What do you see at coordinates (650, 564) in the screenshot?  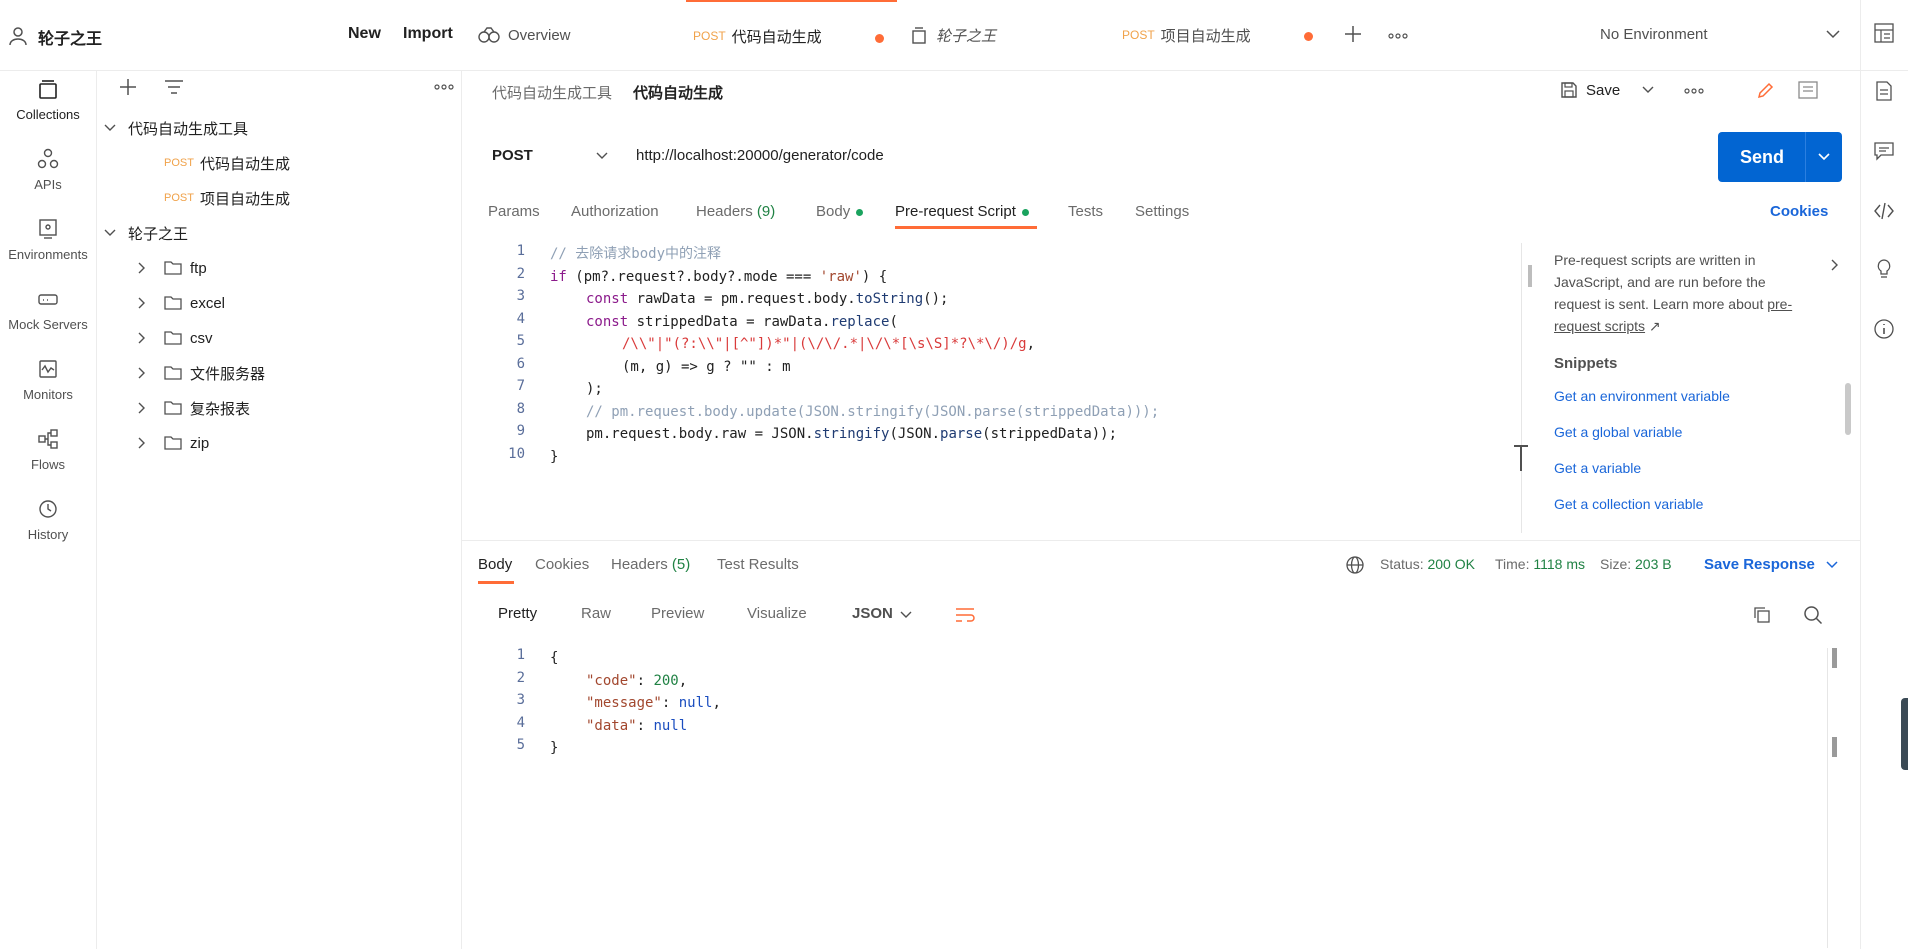 I see `response-tab-headers: Headers (5)` at bounding box center [650, 564].